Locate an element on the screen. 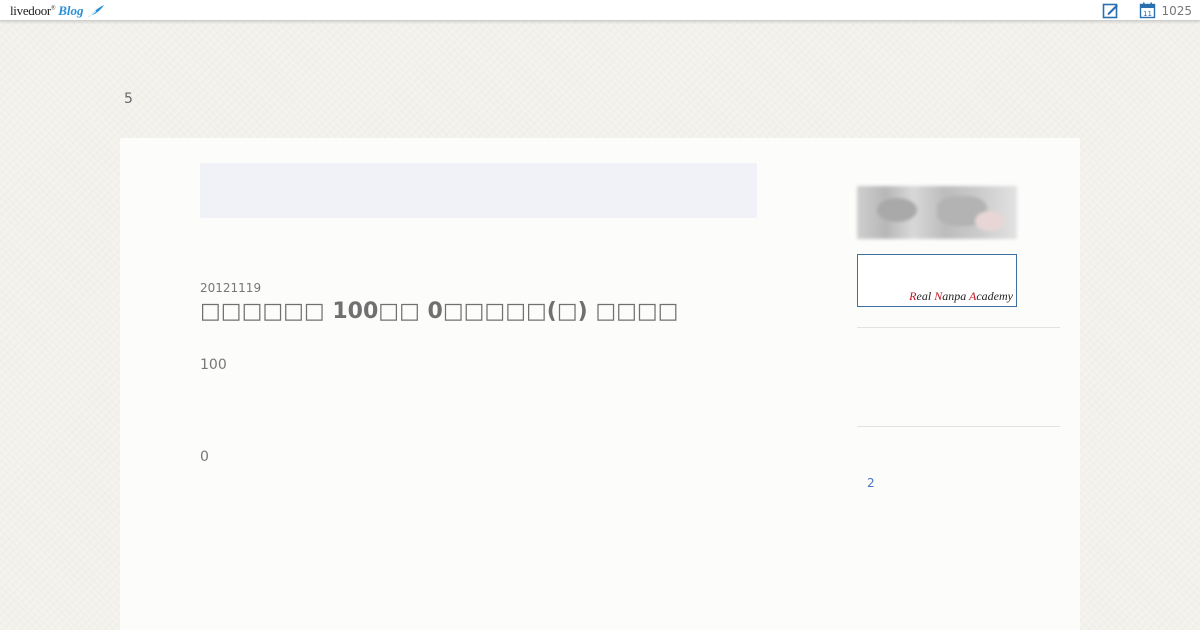  livedoor-blog-logo: livedoor® Blog is located at coordinates (57, 10).